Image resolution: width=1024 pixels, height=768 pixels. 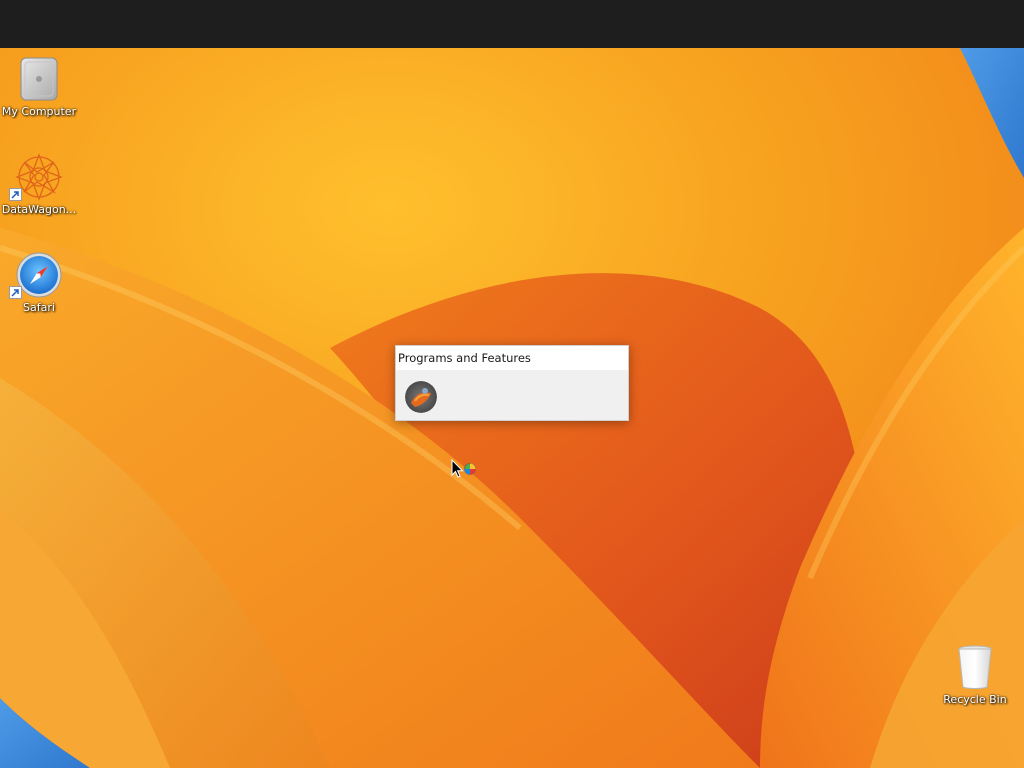 What do you see at coordinates (421, 397) in the screenshot?
I see `programs-features-thumbnail-icon` at bounding box center [421, 397].